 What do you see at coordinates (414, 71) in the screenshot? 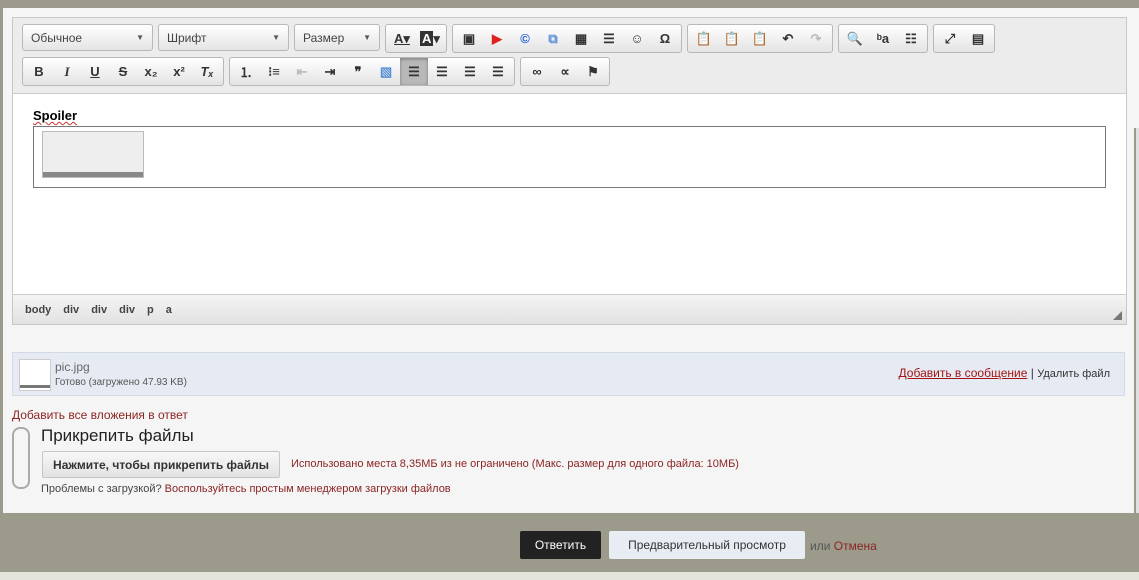
I see `align-left-icon: ☰` at bounding box center [414, 71].